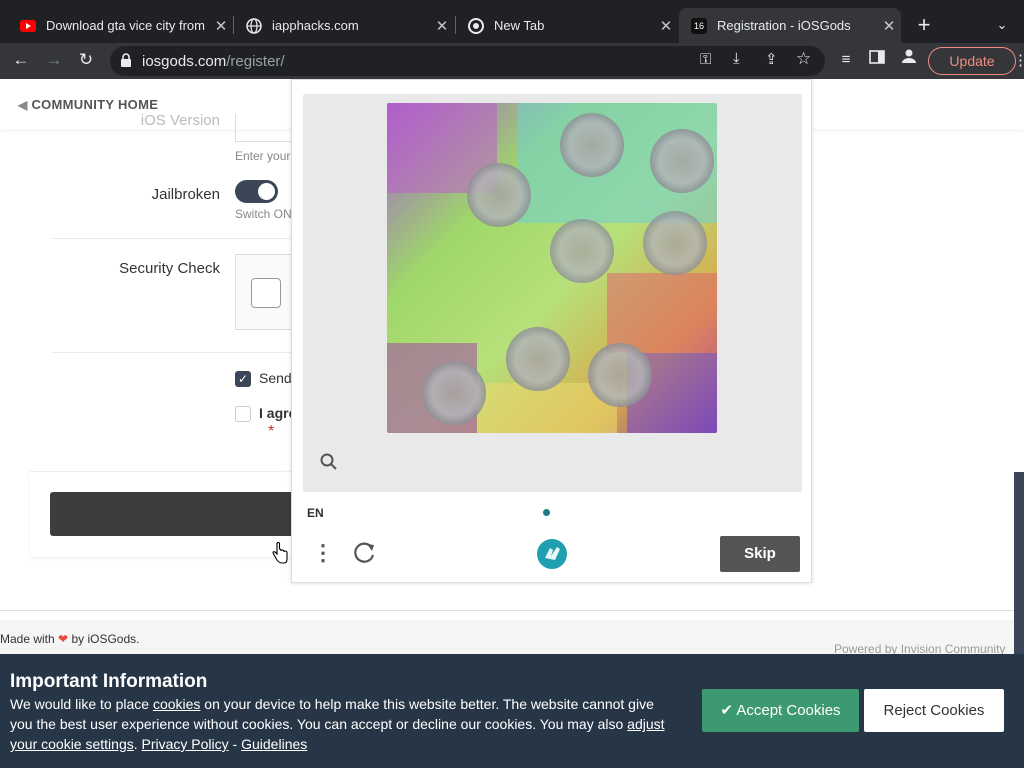  What do you see at coordinates (265, 128) in the screenshot?
I see `ios-version-input` at bounding box center [265, 128].